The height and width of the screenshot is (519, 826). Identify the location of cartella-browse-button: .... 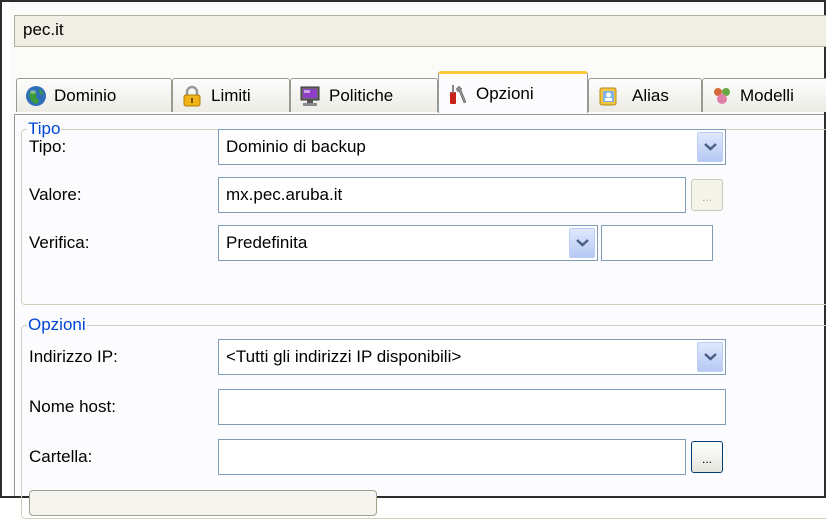
(707, 457).